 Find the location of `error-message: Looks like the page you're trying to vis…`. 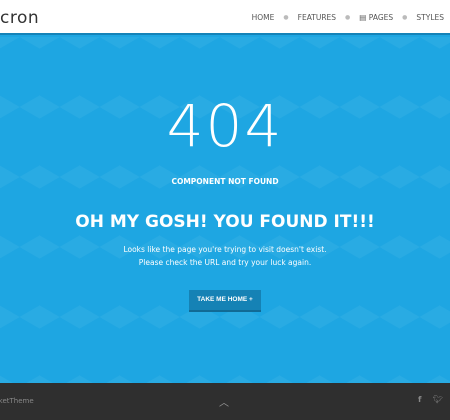

error-message: Looks like the page you're trying to vis… is located at coordinates (225, 256).